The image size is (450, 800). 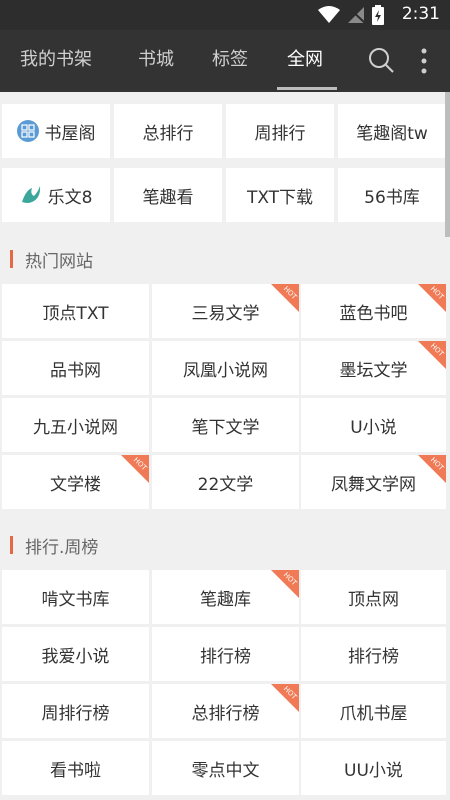 I want to click on site-label: UU小说, so click(x=373, y=770).